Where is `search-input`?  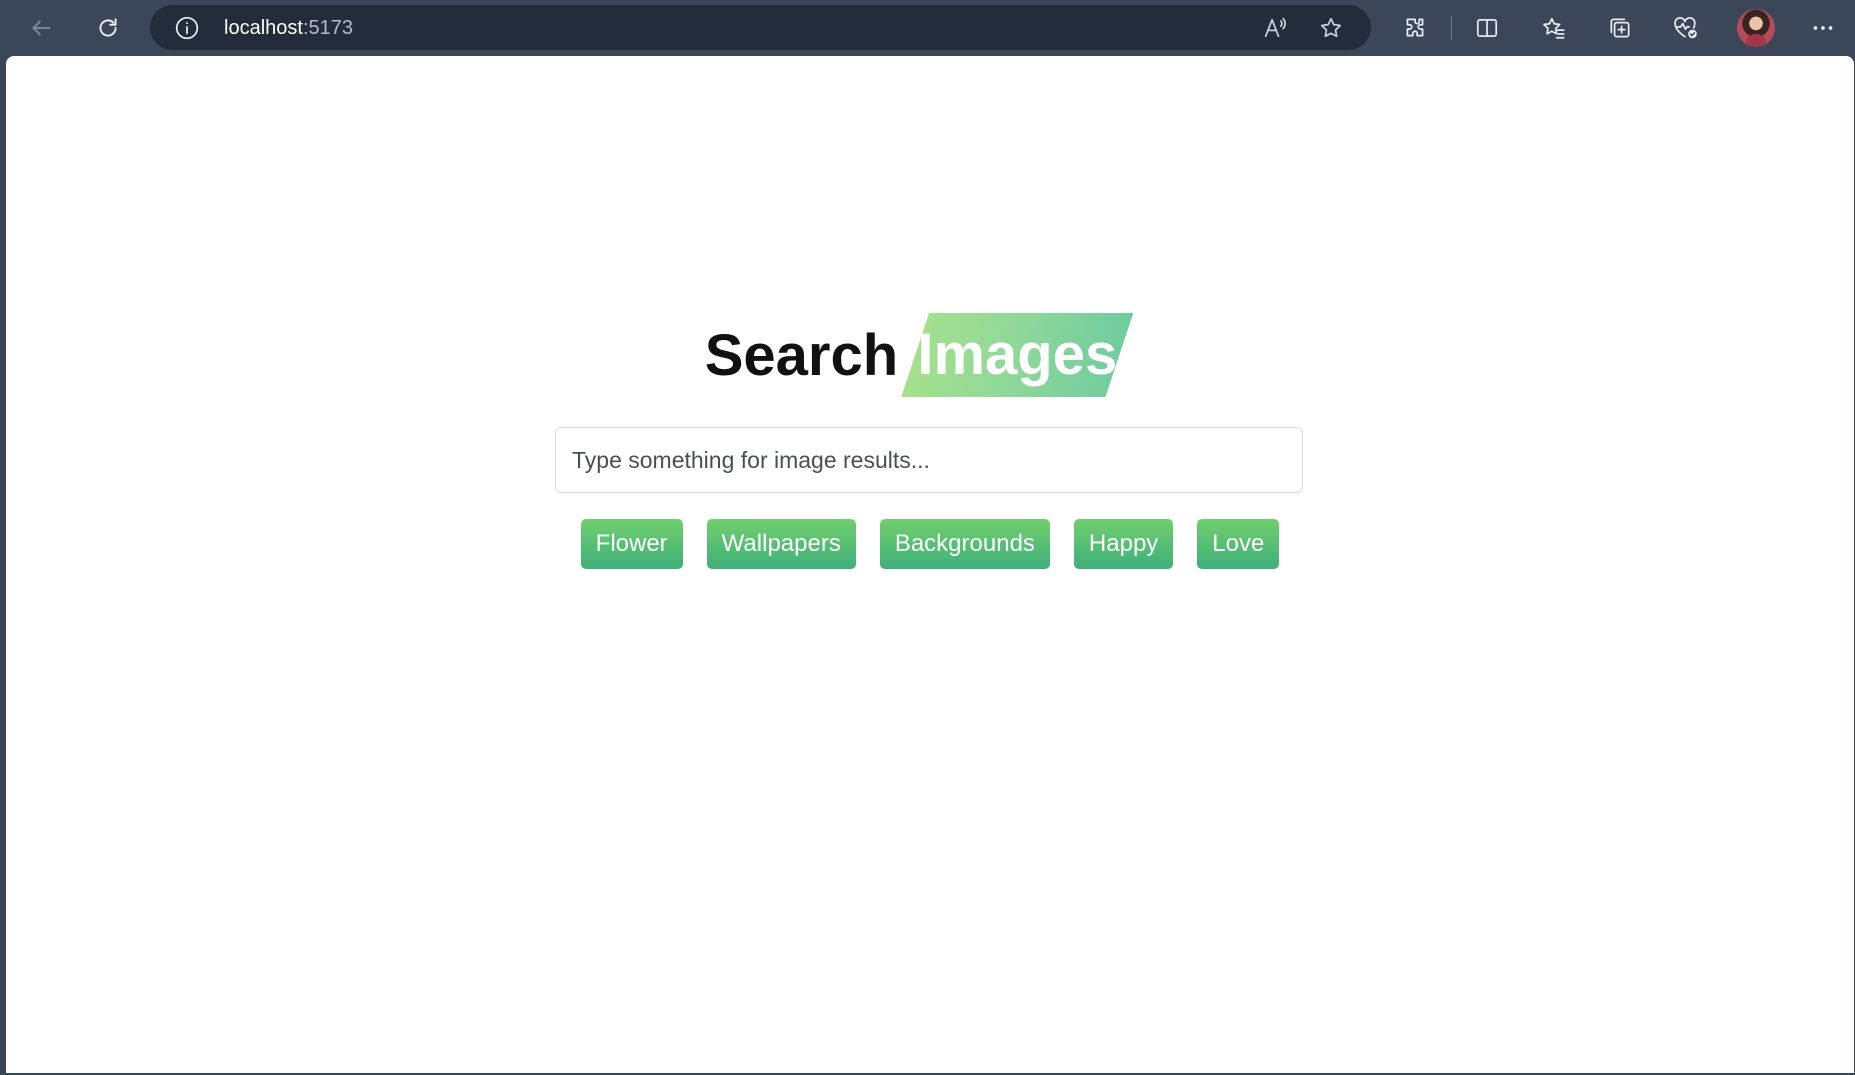 search-input is located at coordinates (929, 460).